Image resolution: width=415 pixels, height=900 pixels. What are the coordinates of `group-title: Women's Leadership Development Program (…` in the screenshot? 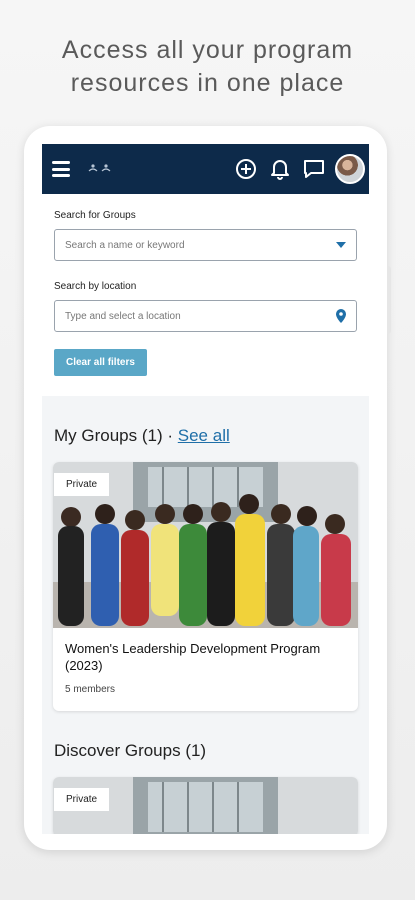 It's located at (205, 657).